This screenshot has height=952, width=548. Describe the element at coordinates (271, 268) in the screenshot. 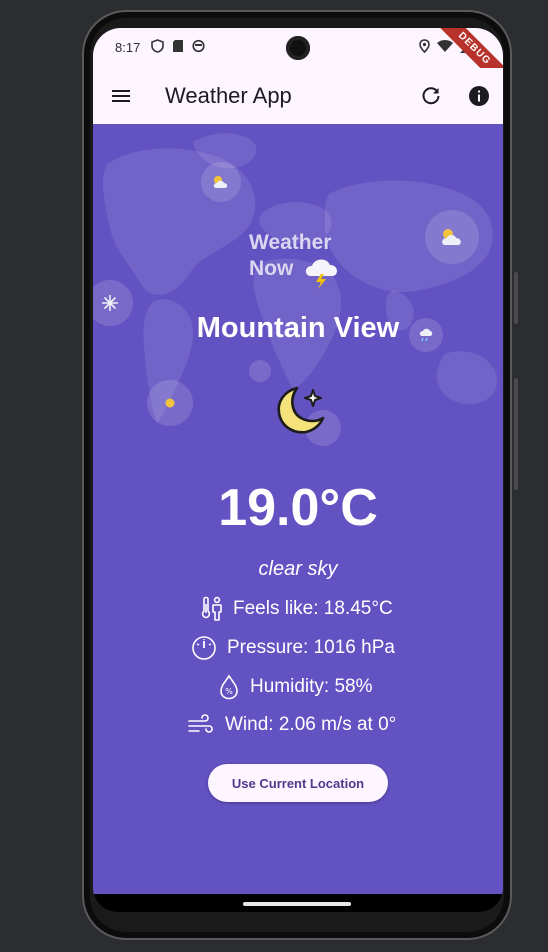

I see `logo-line-2: Now` at that location.